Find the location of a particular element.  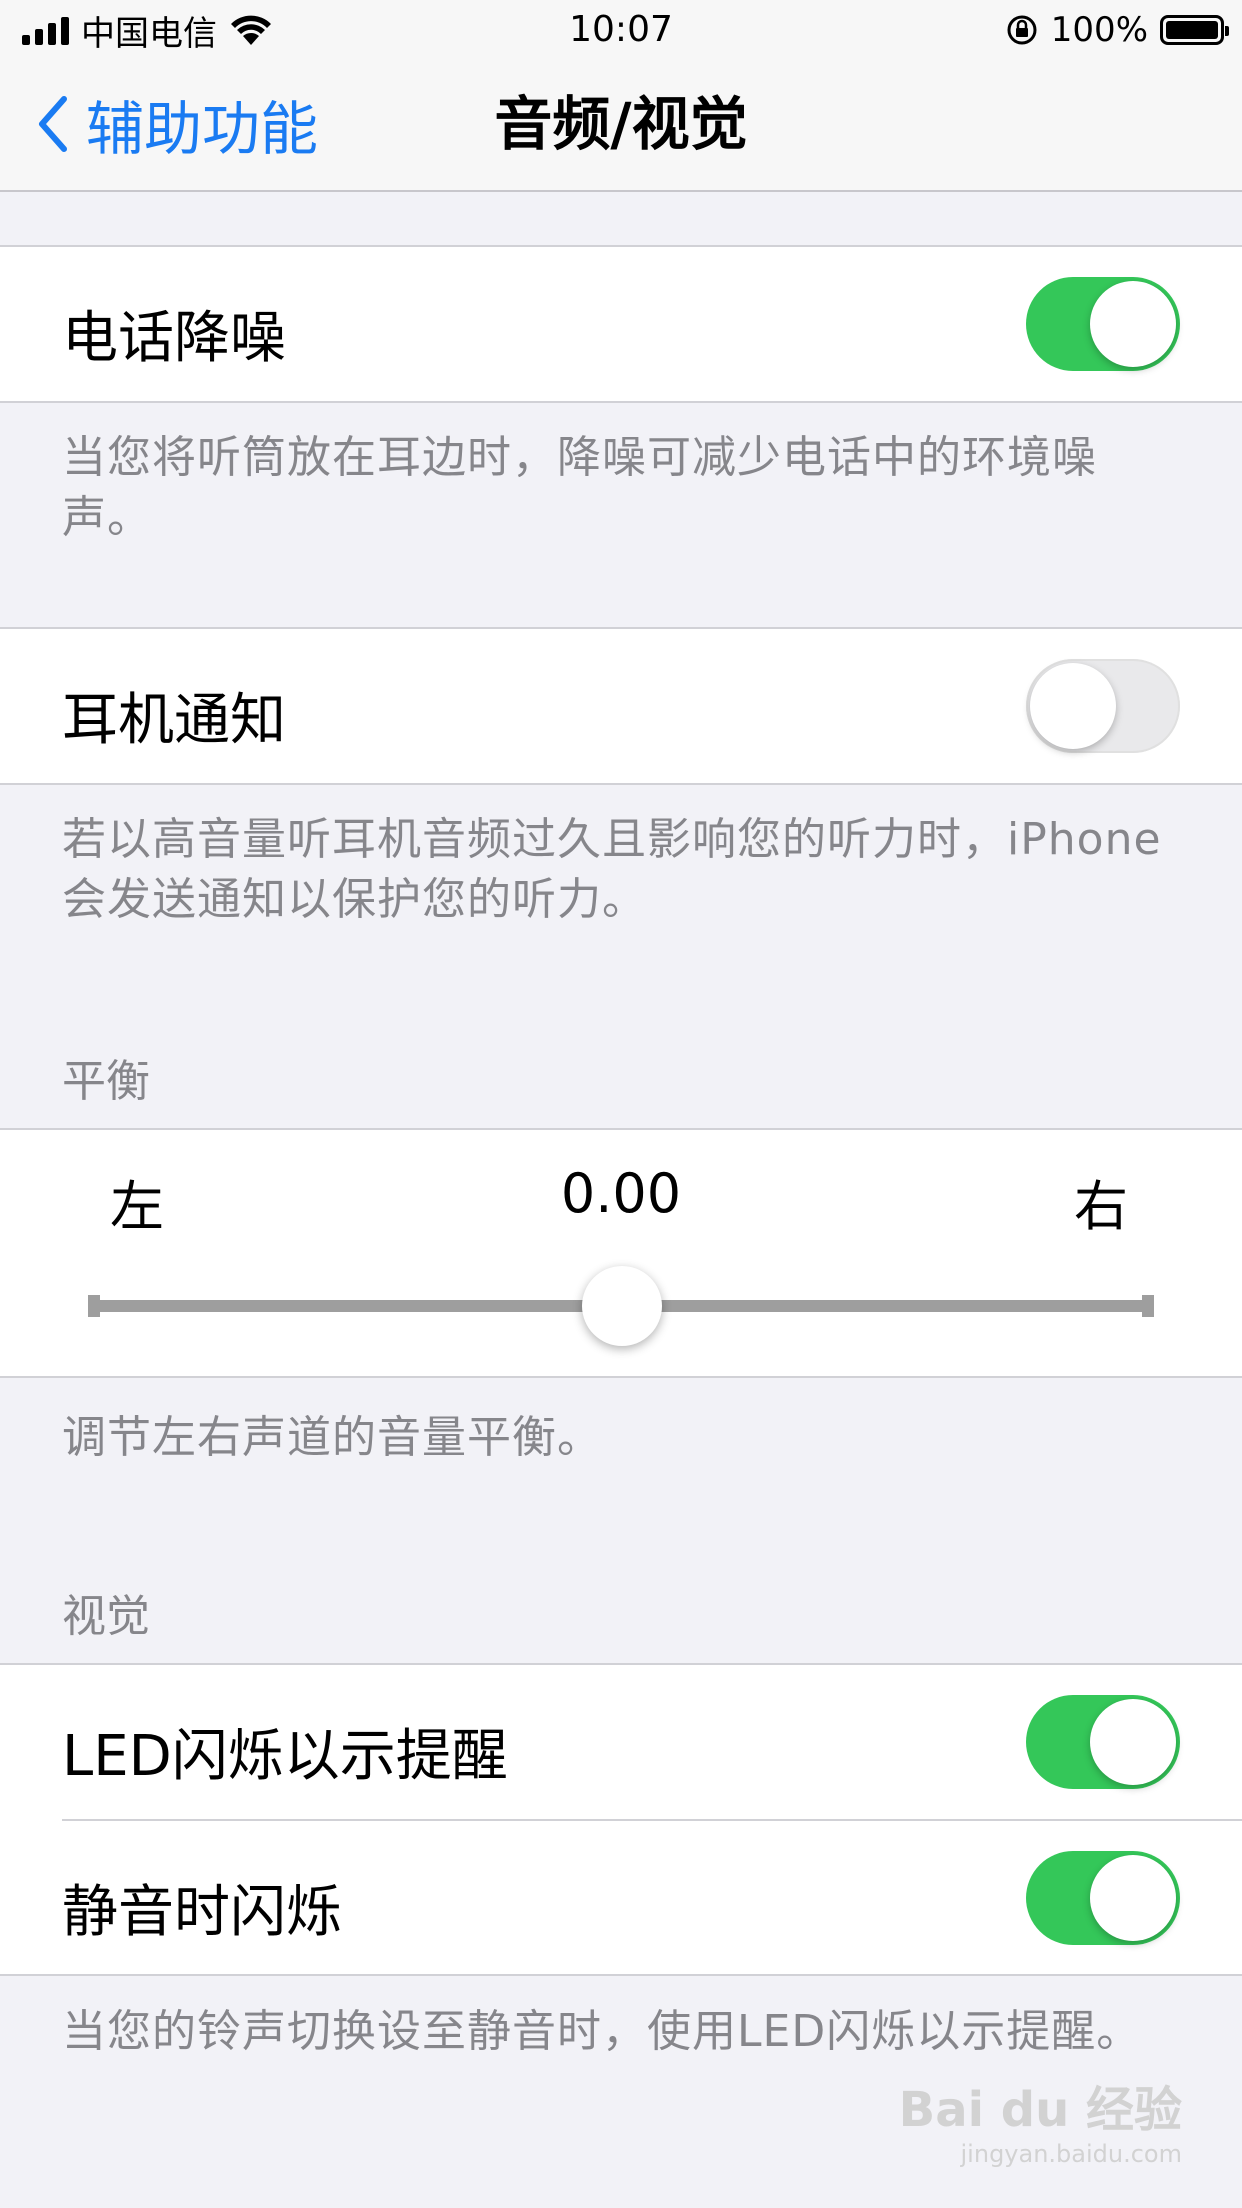

headphone-notify-toggle is located at coordinates (1103, 706).